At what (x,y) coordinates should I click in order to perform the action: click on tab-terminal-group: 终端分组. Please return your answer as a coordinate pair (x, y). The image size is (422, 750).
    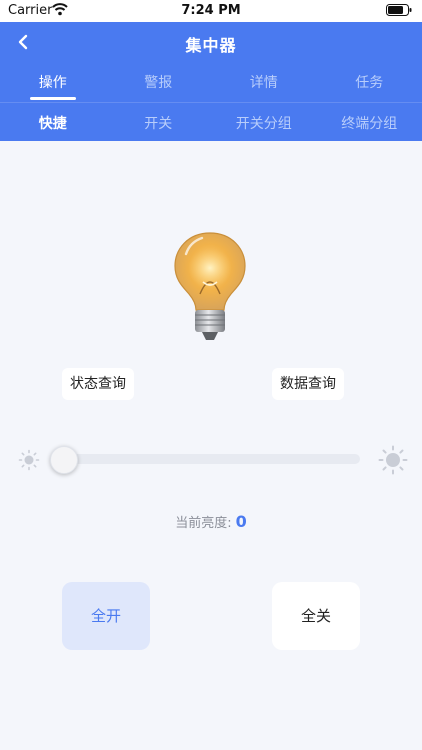
    Looking at the image, I should click on (369, 122).